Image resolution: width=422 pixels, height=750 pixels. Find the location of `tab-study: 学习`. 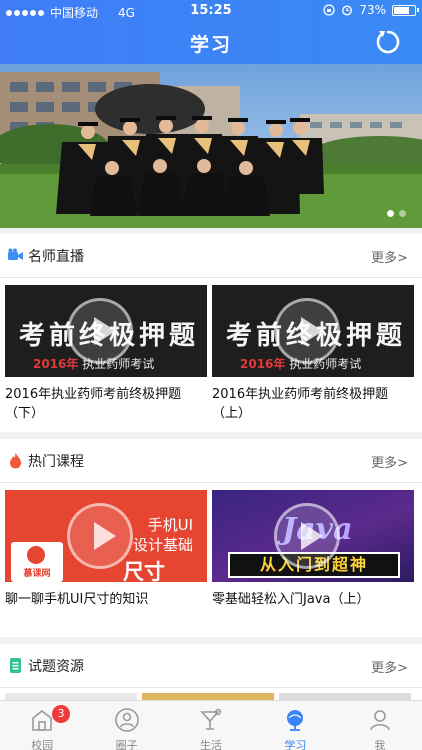

tab-study: 学习 is located at coordinates (295, 725).